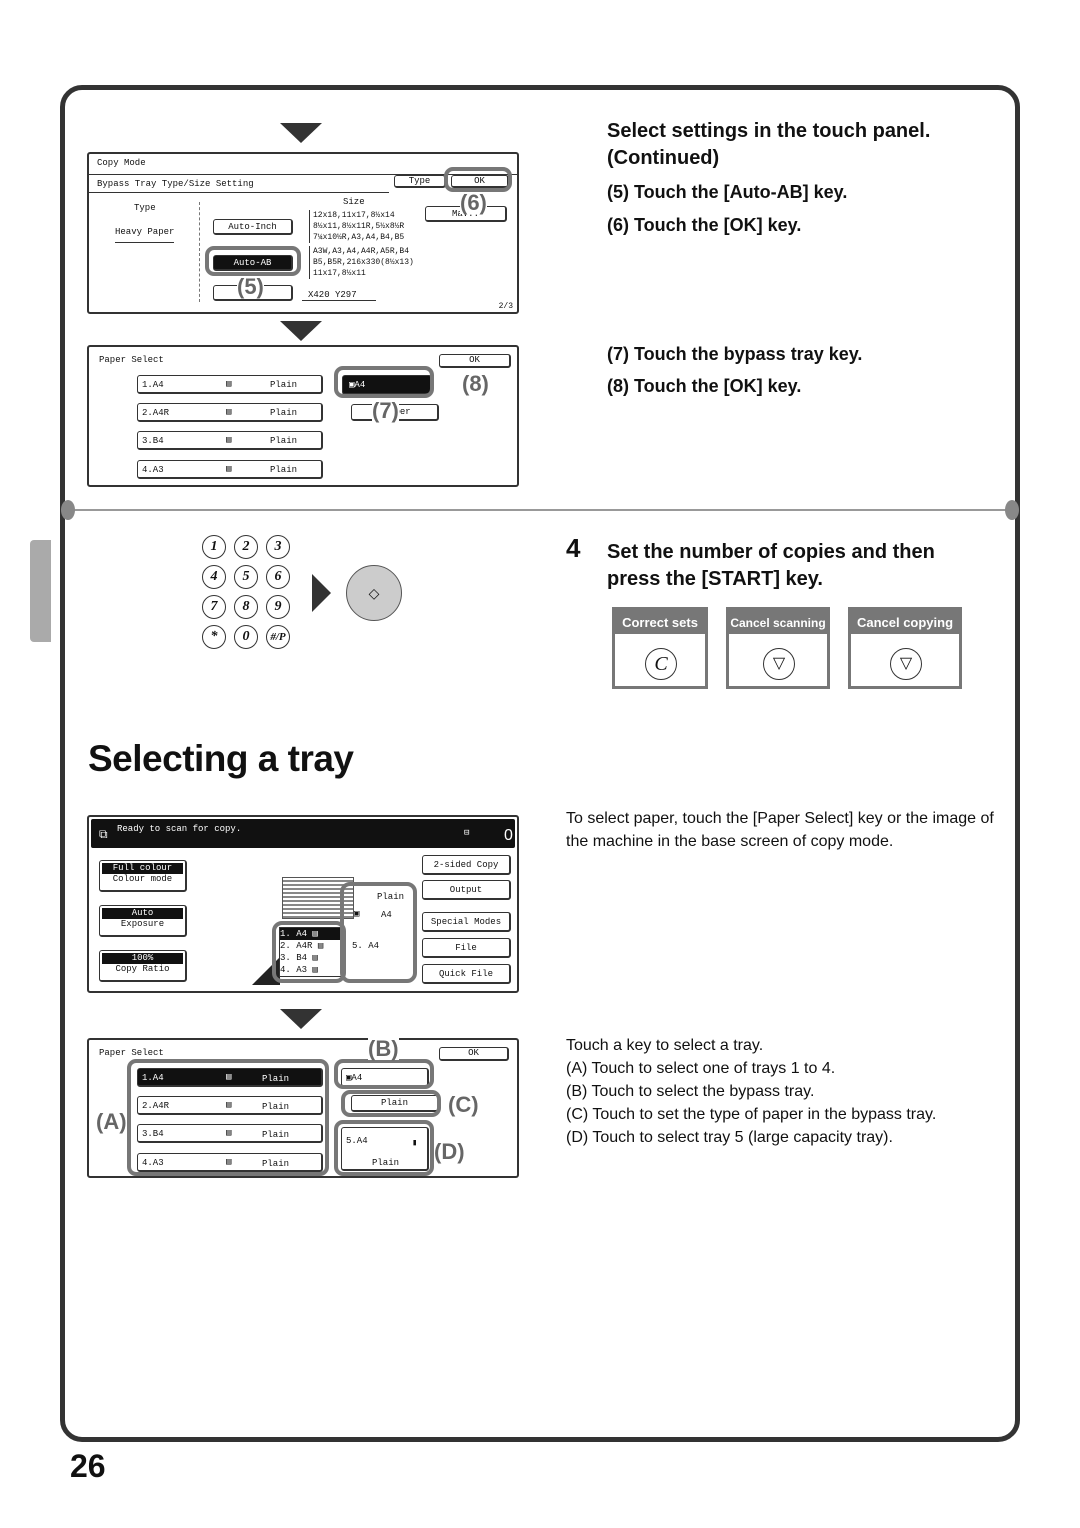  Describe the element at coordinates (339, 273) in the screenshot. I see `size-list: 11x17,8½x11` at that location.